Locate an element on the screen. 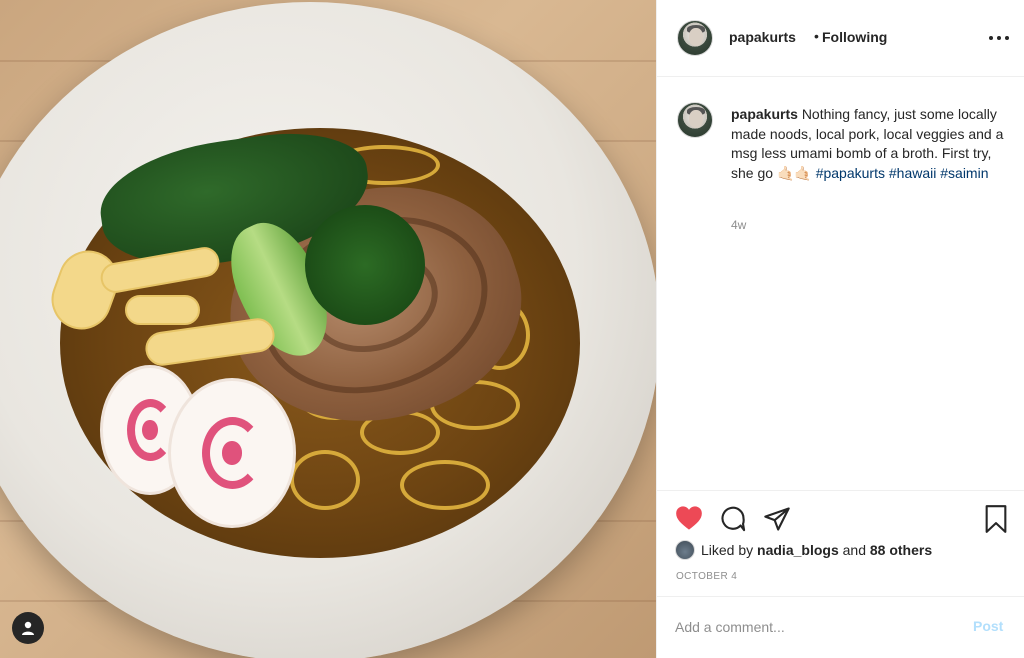 This screenshot has width=1024, height=658. kamaboko is located at coordinates (232, 453).